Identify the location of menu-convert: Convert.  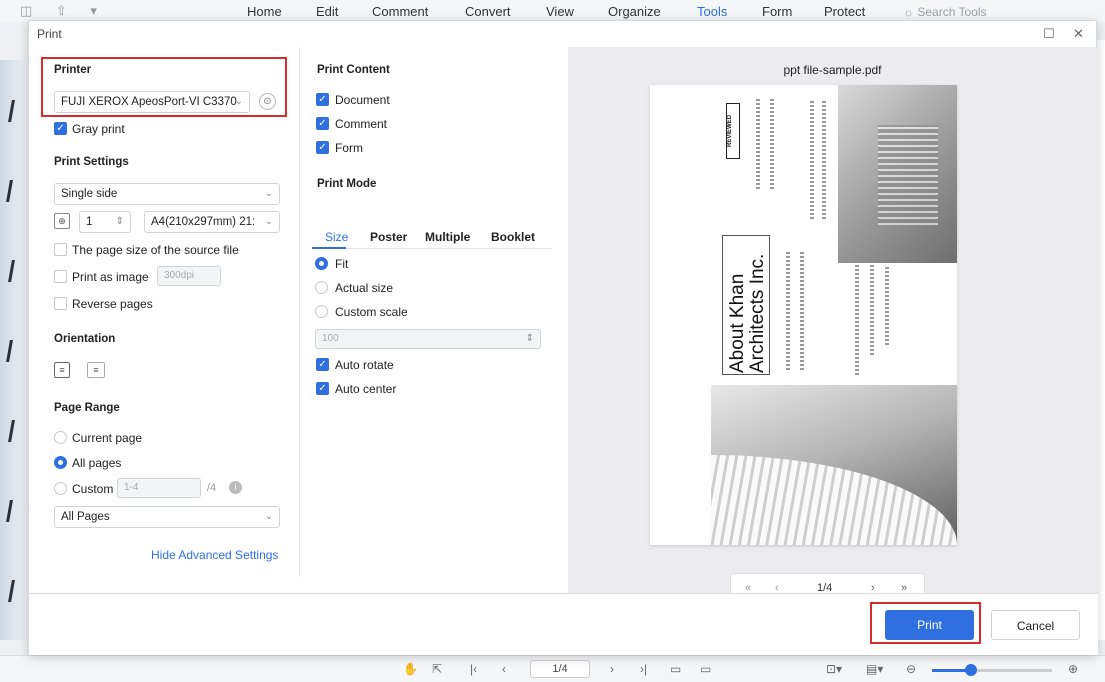
(488, 11).